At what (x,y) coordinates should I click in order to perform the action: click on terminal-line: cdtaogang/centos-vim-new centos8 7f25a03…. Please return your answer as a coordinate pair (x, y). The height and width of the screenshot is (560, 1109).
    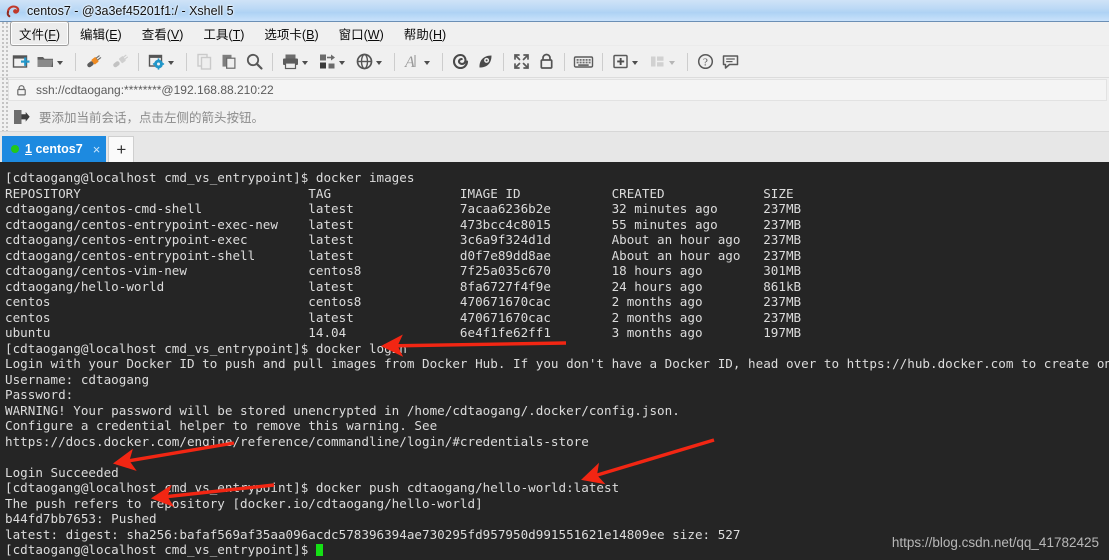
    Looking at the image, I should click on (403, 270).